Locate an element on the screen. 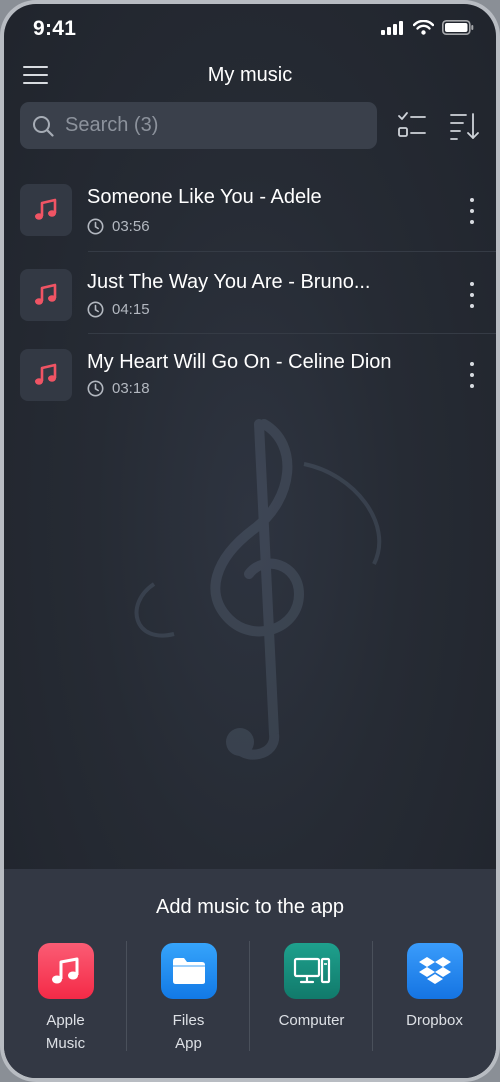 This screenshot has height=1082, width=500. sort-button is located at coordinates (464, 126).